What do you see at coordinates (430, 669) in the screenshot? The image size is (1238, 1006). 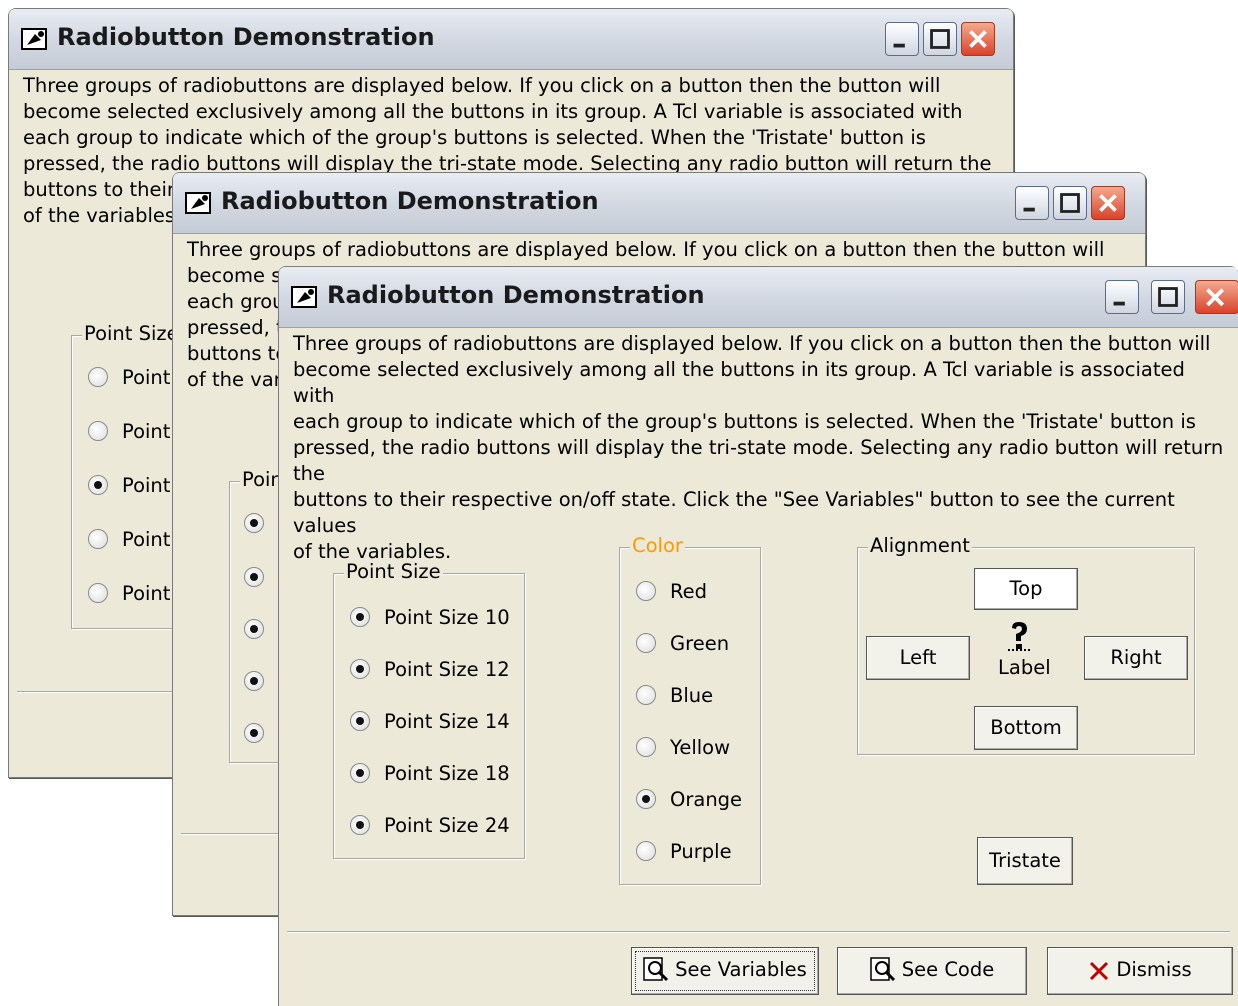 I see `radio-point-size-12: Point Size 12` at bounding box center [430, 669].